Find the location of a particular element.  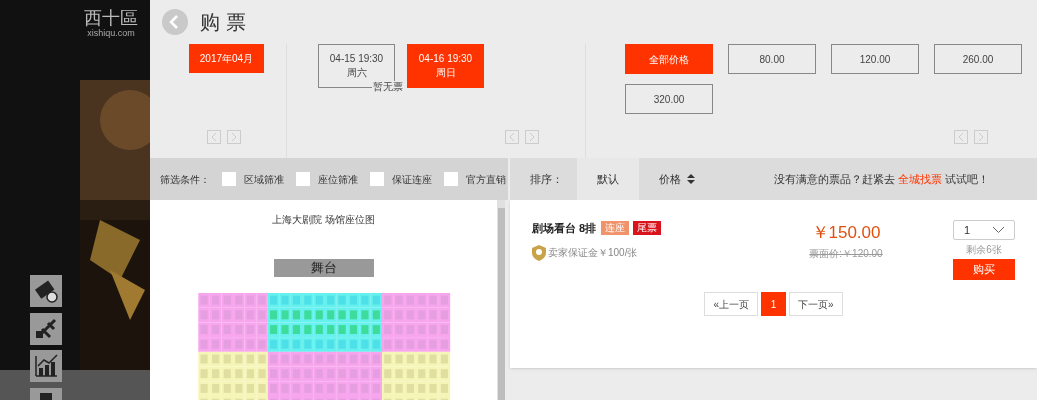

price-button: 80.00 is located at coordinates (772, 59).